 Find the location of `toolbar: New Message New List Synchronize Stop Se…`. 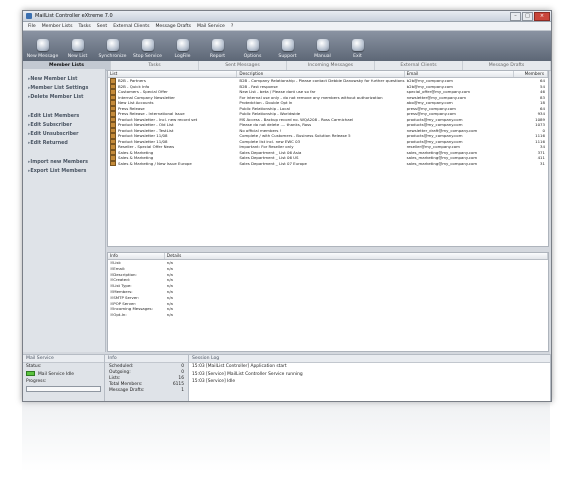

toolbar: New Message New List Synchronize Stop Se… is located at coordinates (287, 46).